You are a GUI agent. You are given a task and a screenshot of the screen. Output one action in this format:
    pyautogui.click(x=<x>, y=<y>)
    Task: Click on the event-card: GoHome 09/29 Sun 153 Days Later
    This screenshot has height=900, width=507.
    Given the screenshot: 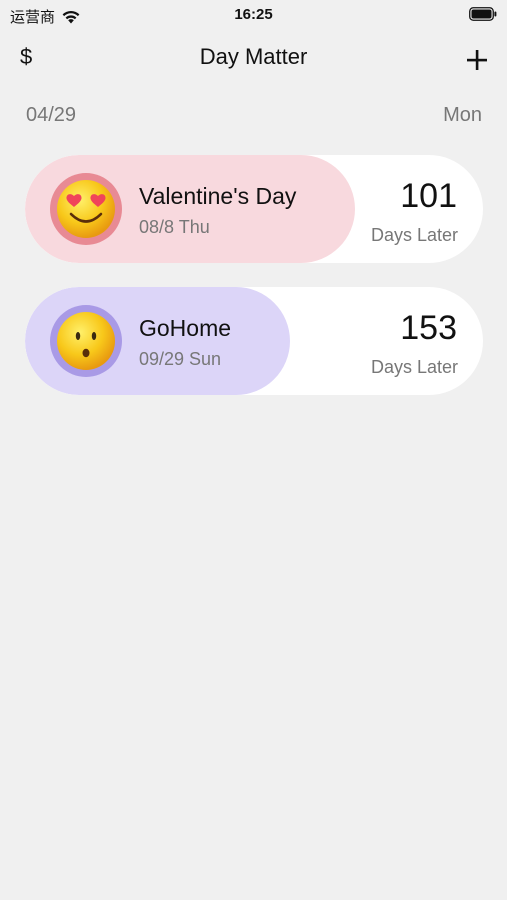 What is the action you would take?
    pyautogui.click(x=254, y=341)
    